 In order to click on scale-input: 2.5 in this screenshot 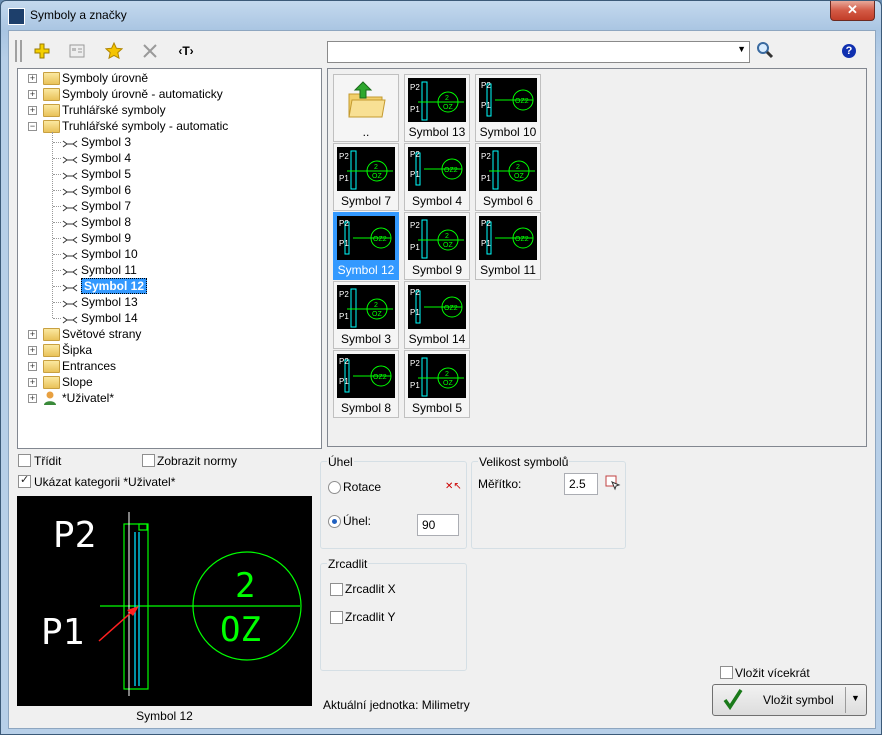, I will do `click(581, 484)`.